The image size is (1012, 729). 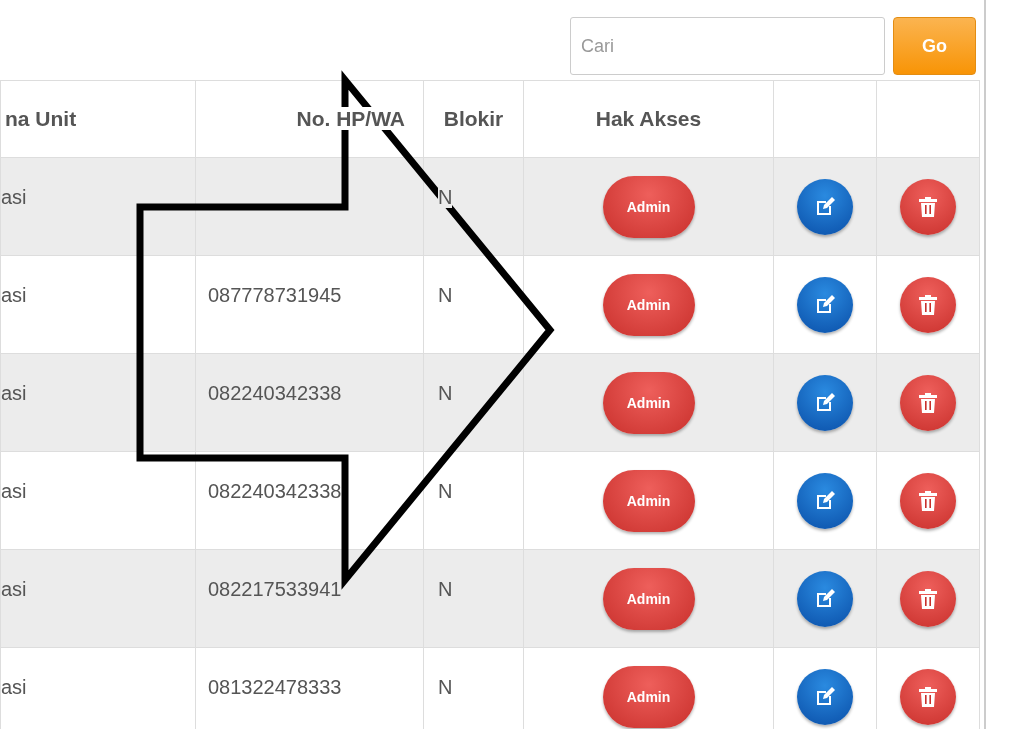 What do you see at coordinates (275, 491) in the screenshot?
I see `table-cell: 082240342338` at bounding box center [275, 491].